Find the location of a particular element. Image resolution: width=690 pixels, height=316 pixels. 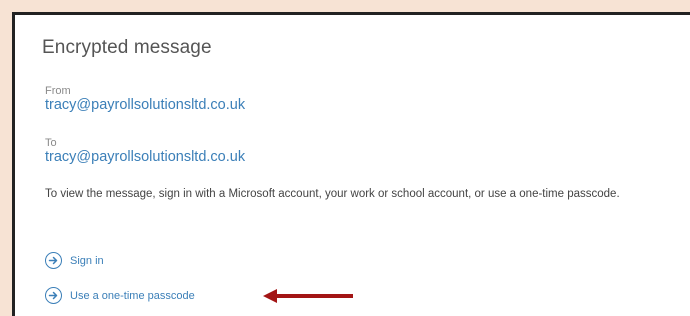

to-email: tracy@payrollsolutionsltd.co.uk is located at coordinates (145, 157).